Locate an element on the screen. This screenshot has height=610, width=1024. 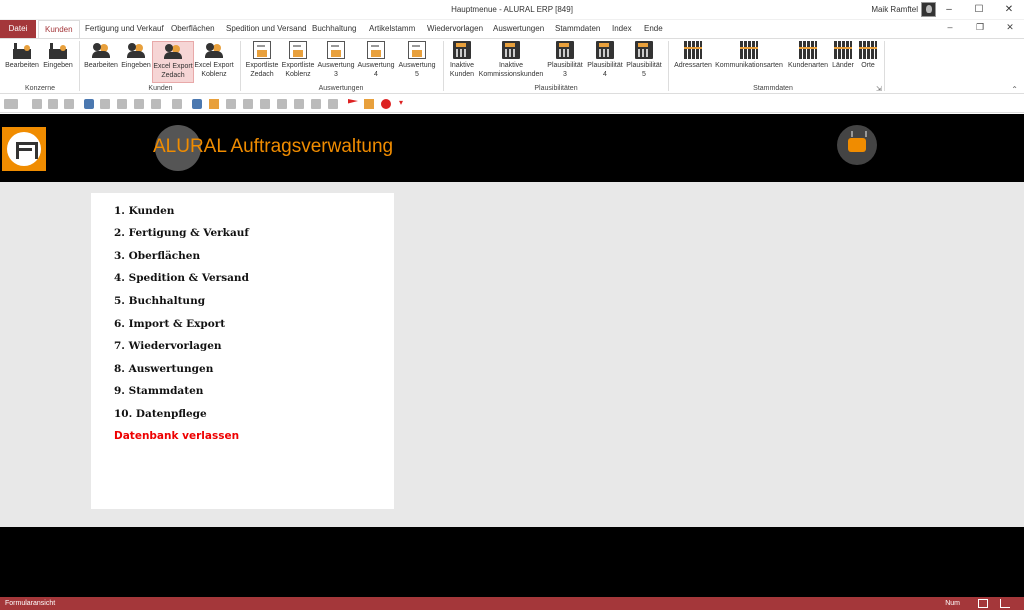
kundenarten-button: Kundenarten is located at coordinates (808, 55).